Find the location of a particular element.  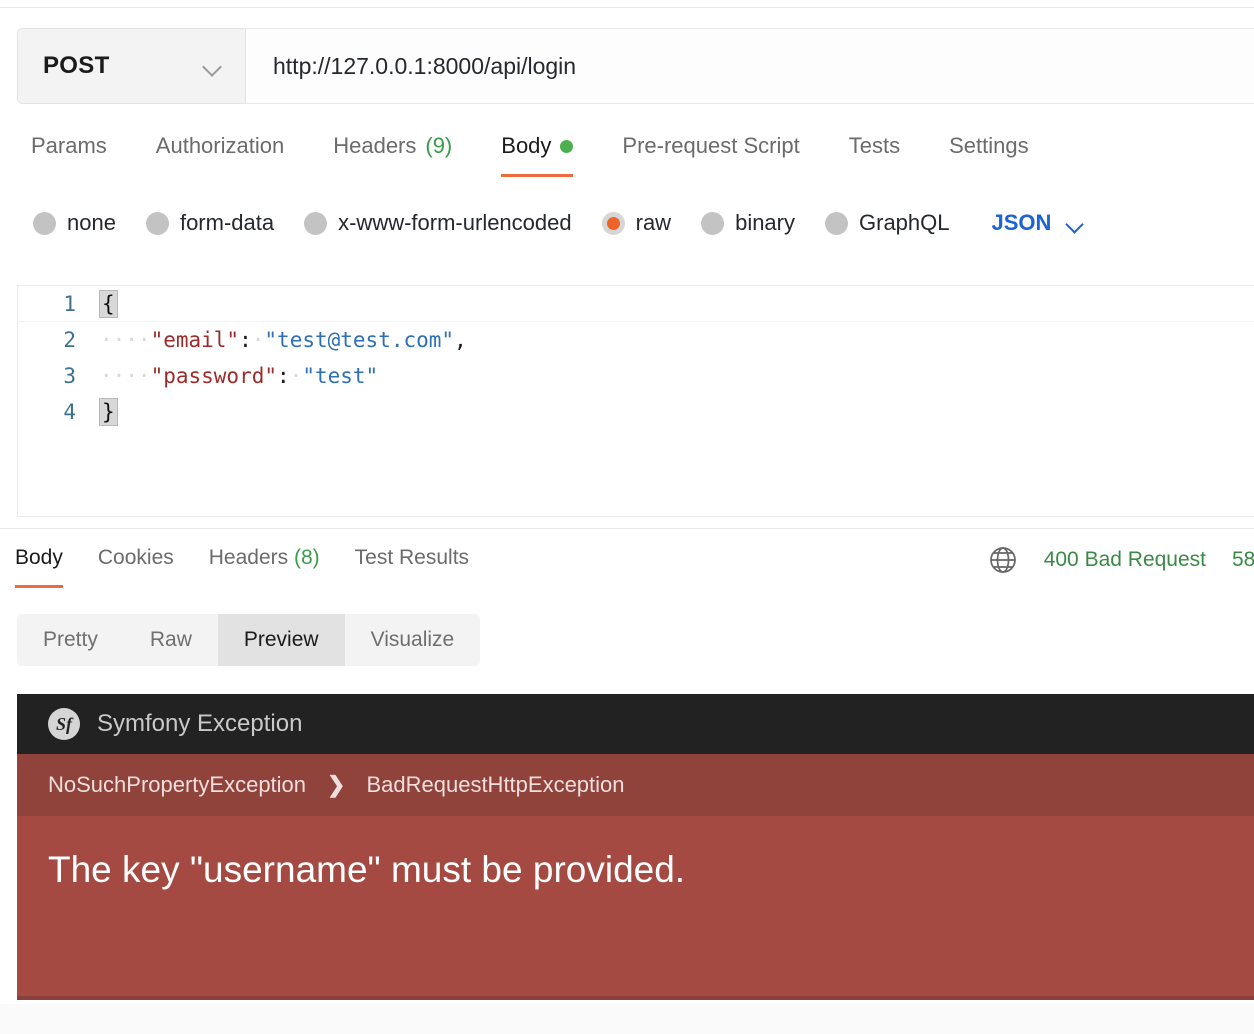

view-pretty: Pretty is located at coordinates (70, 640).